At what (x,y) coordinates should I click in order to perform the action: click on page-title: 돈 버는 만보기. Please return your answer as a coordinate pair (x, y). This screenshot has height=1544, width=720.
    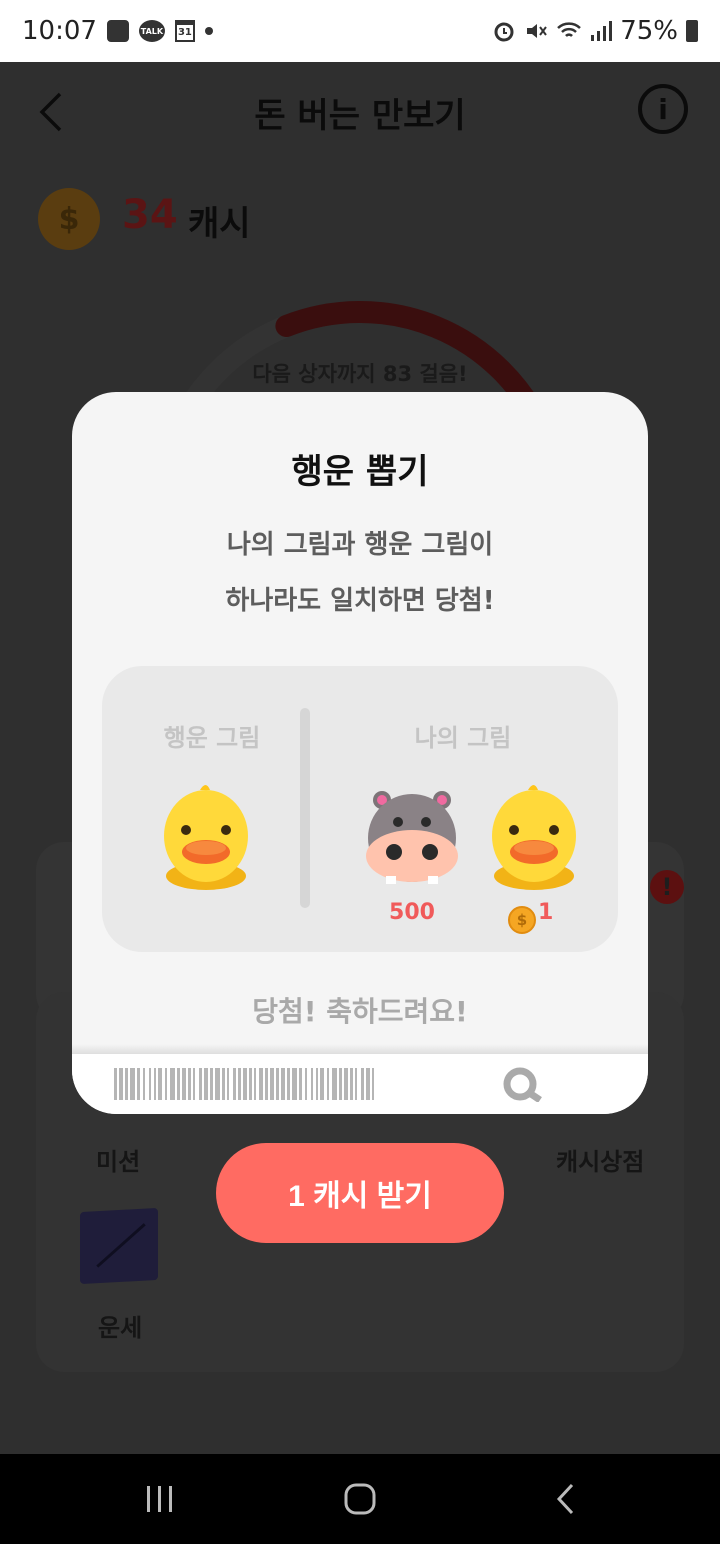
    Looking at the image, I should click on (360, 116).